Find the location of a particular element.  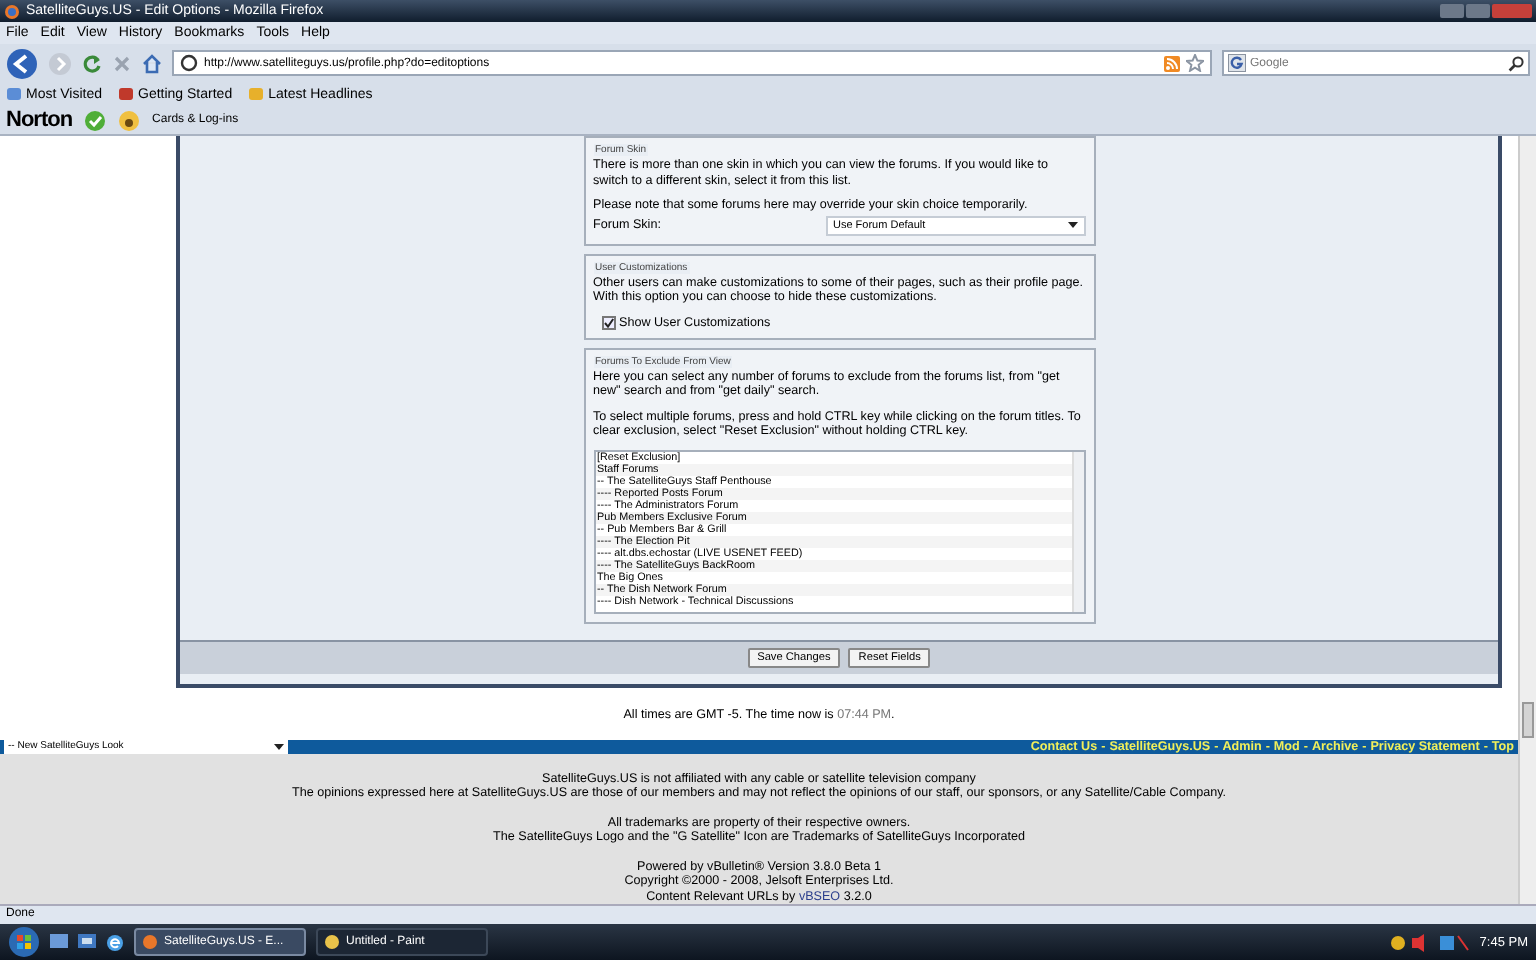

site-icon is located at coordinates (189, 63).